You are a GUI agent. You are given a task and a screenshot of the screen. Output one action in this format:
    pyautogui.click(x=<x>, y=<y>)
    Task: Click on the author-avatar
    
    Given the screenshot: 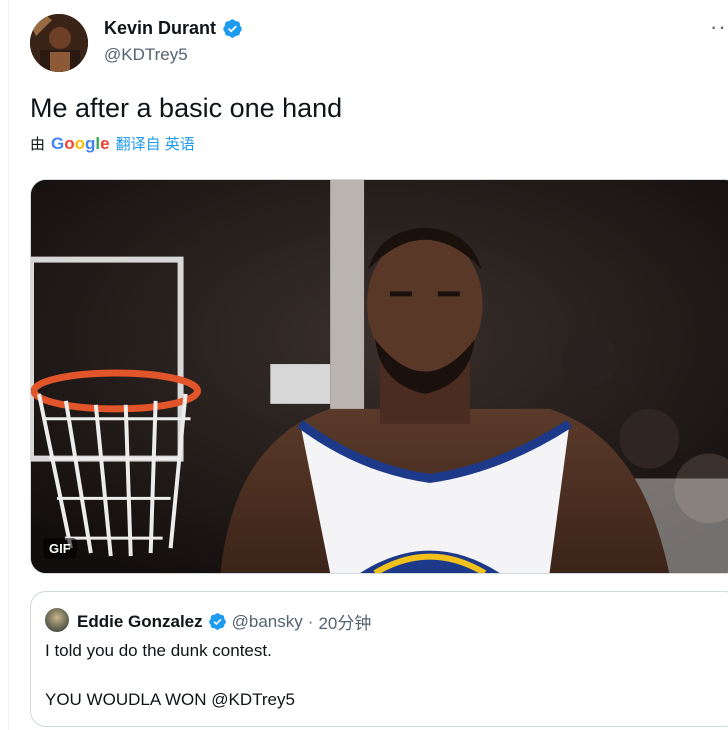 What is the action you would take?
    pyautogui.click(x=59, y=43)
    